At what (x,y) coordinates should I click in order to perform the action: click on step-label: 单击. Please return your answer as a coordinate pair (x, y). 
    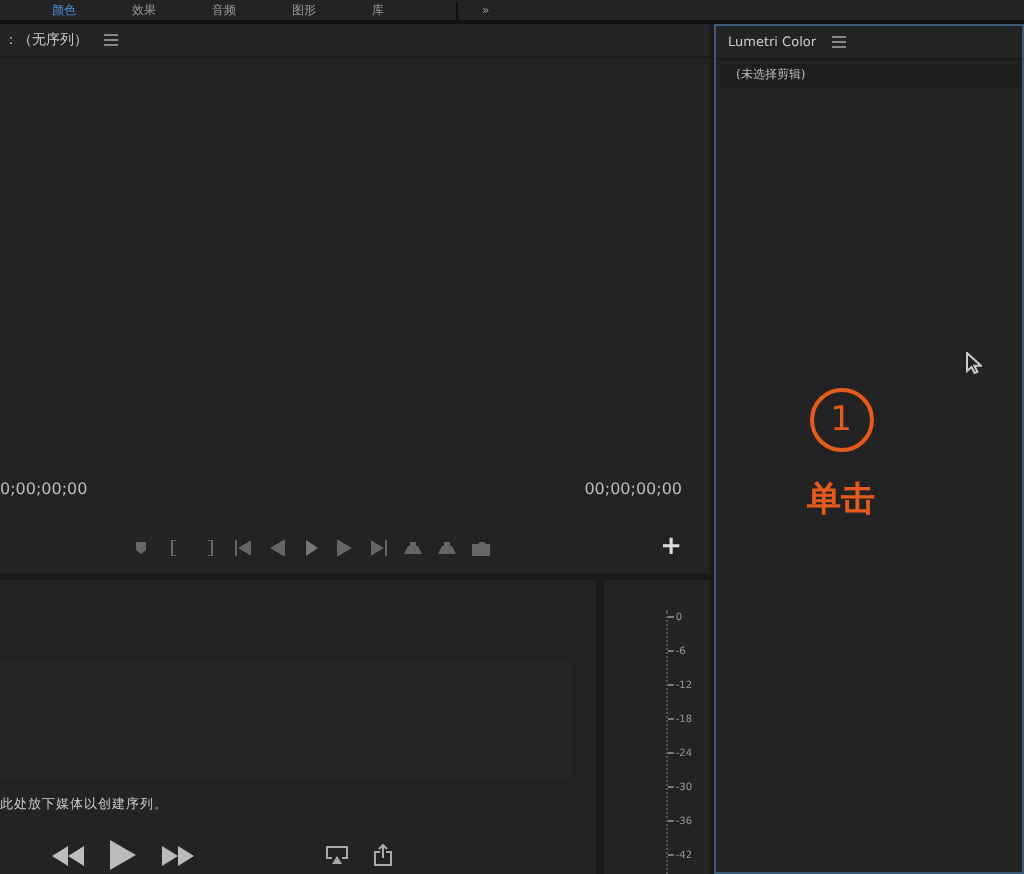
    Looking at the image, I should click on (841, 500).